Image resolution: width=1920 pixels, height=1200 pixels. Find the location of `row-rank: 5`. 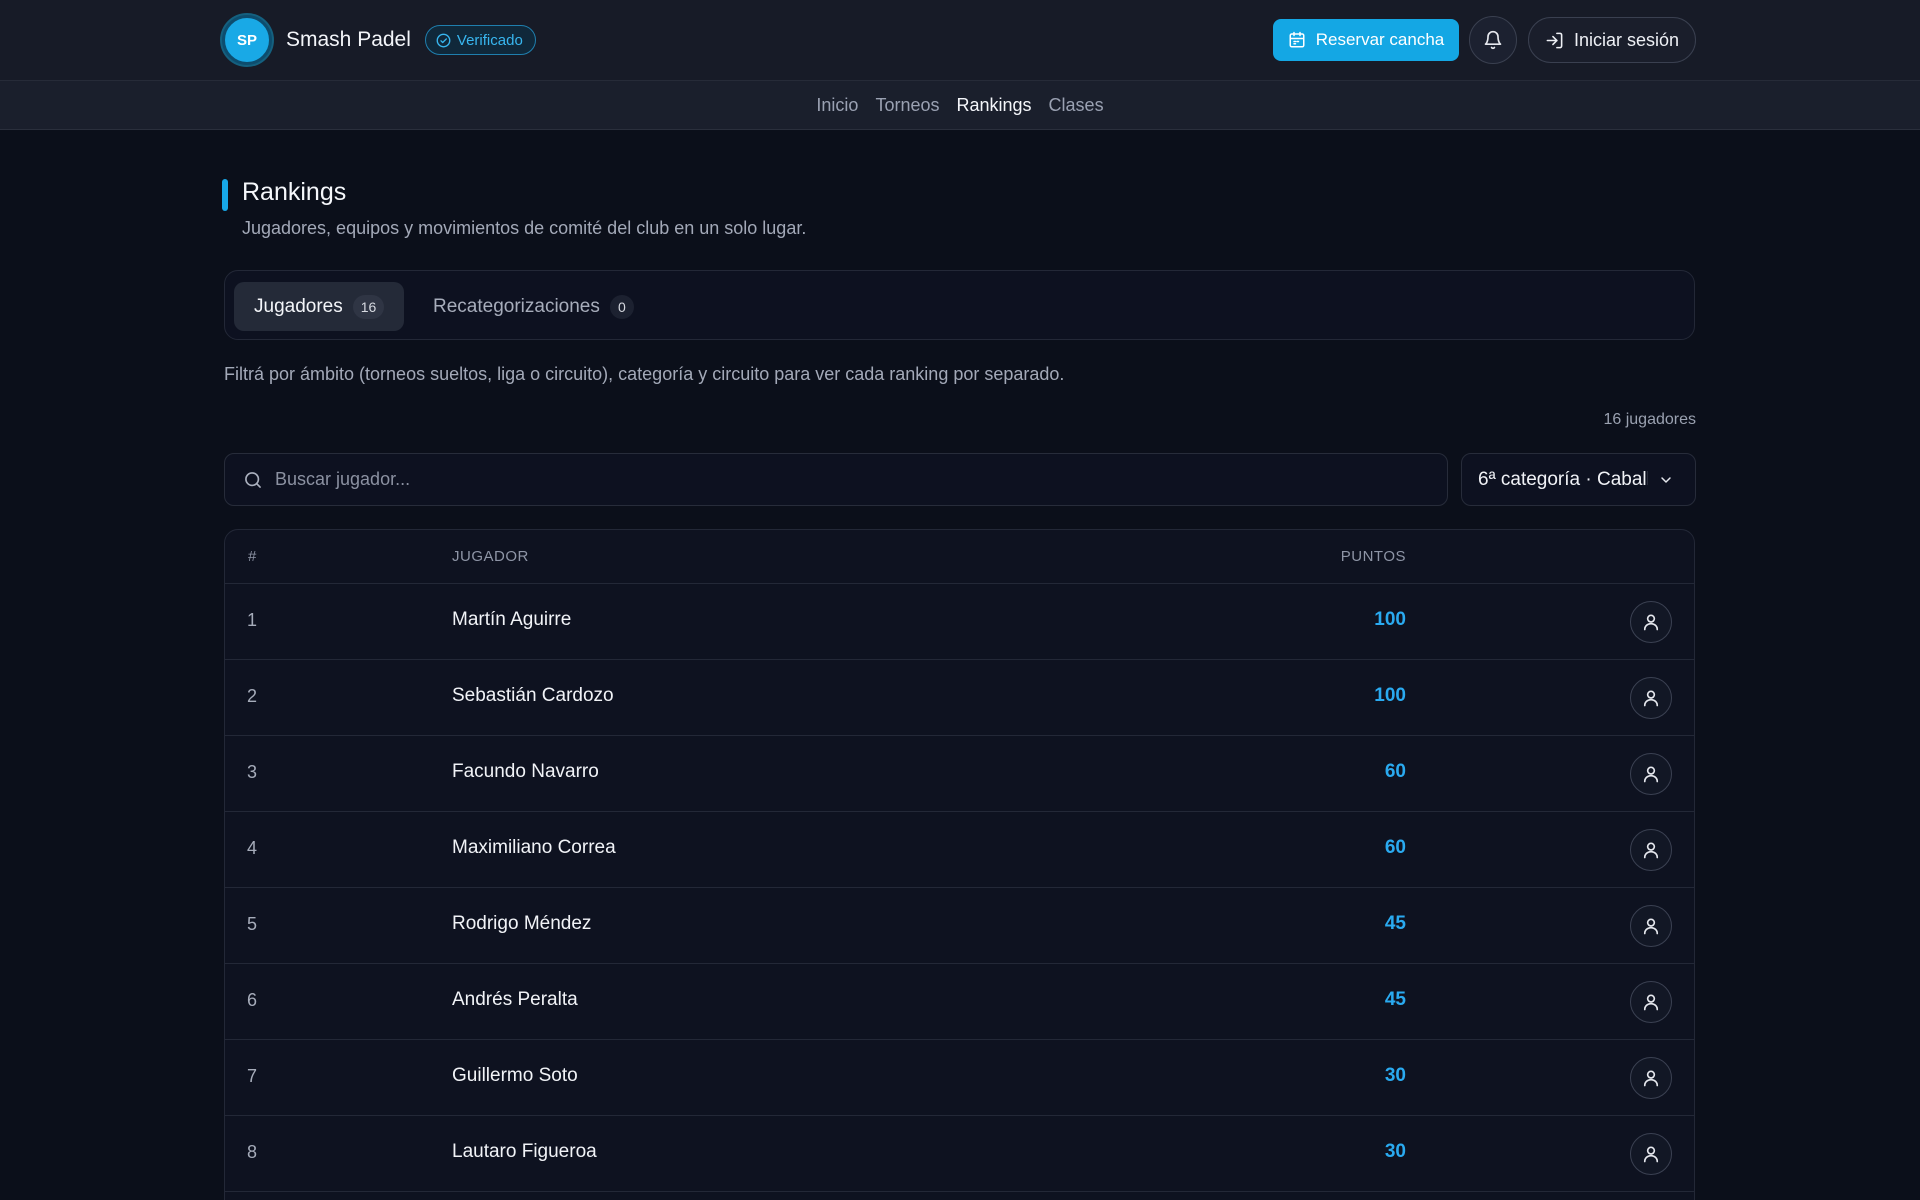

row-rank: 5 is located at coordinates (252, 924).